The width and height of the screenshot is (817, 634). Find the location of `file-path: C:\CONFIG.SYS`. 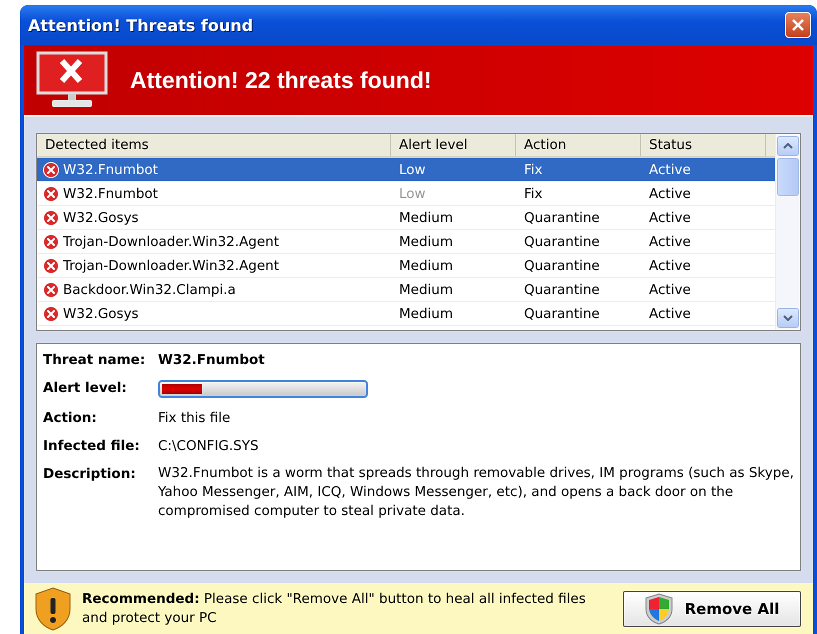

file-path: C:\CONFIG.SYS is located at coordinates (209, 446).